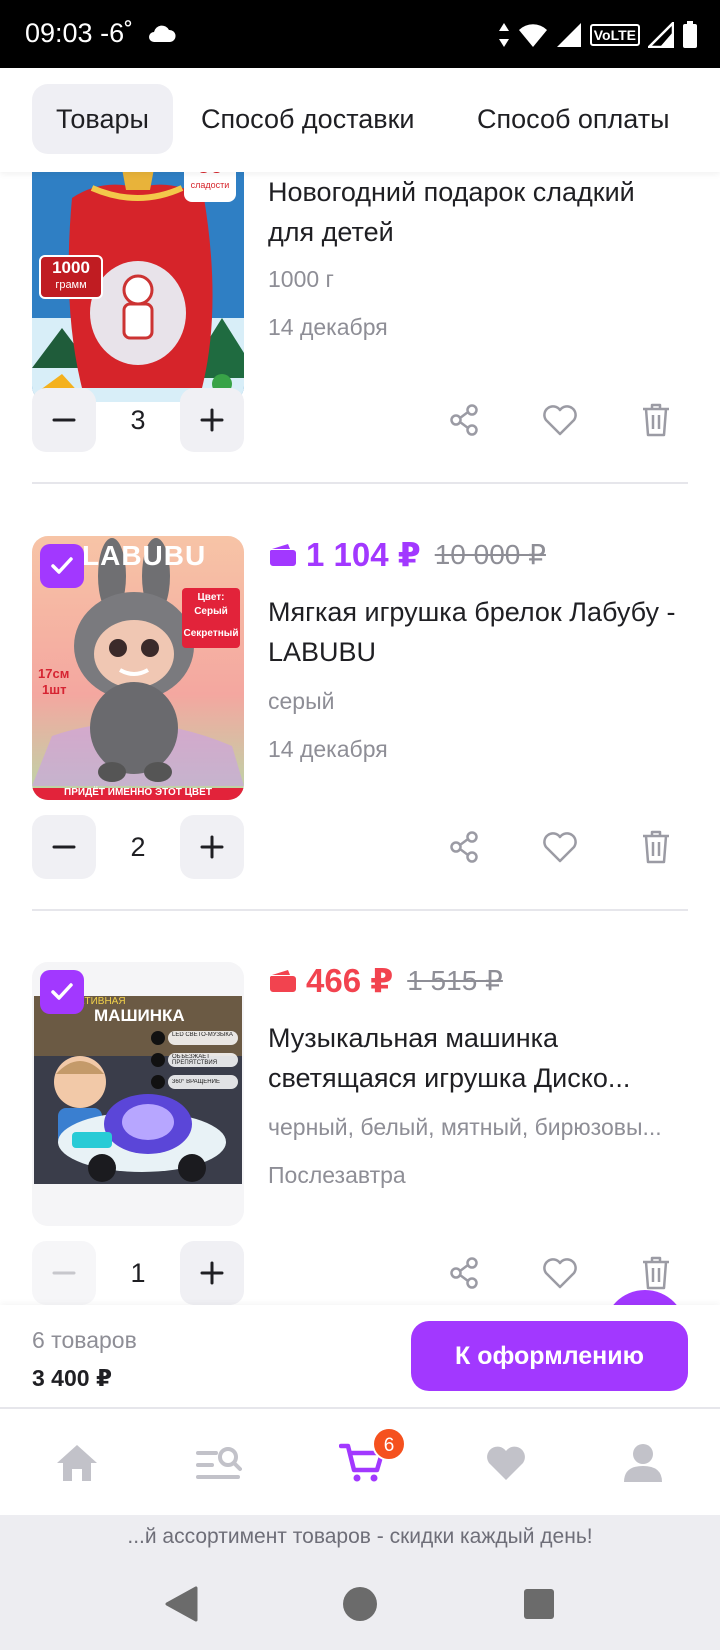 This screenshot has height=1650, width=720. What do you see at coordinates (195, 1060) in the screenshot?
I see `car-feature-2: ОБЪЕЗЖАЕТ ПРЕПЯТСТВИЯ` at bounding box center [195, 1060].